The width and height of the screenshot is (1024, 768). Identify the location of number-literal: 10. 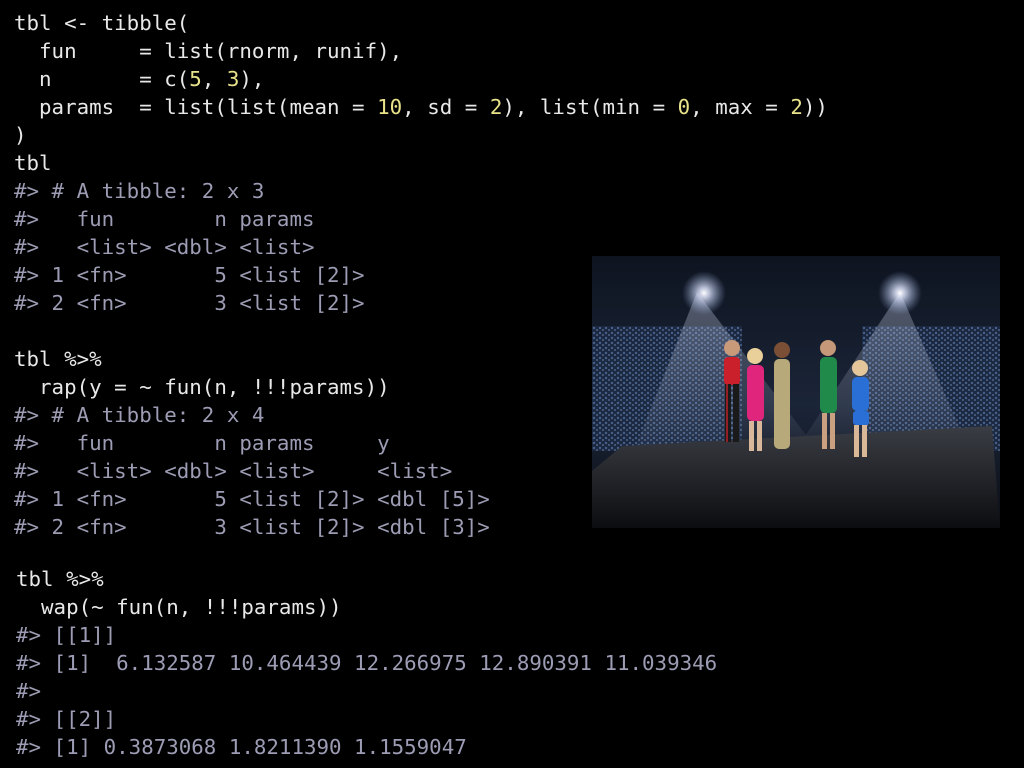
(390, 107).